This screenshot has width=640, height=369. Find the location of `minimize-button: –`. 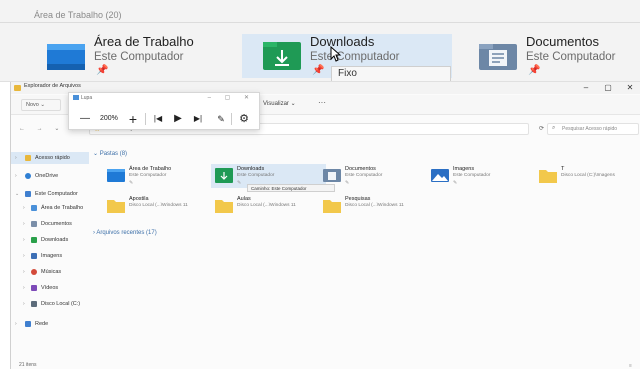

minimize-button: – is located at coordinates (586, 88).